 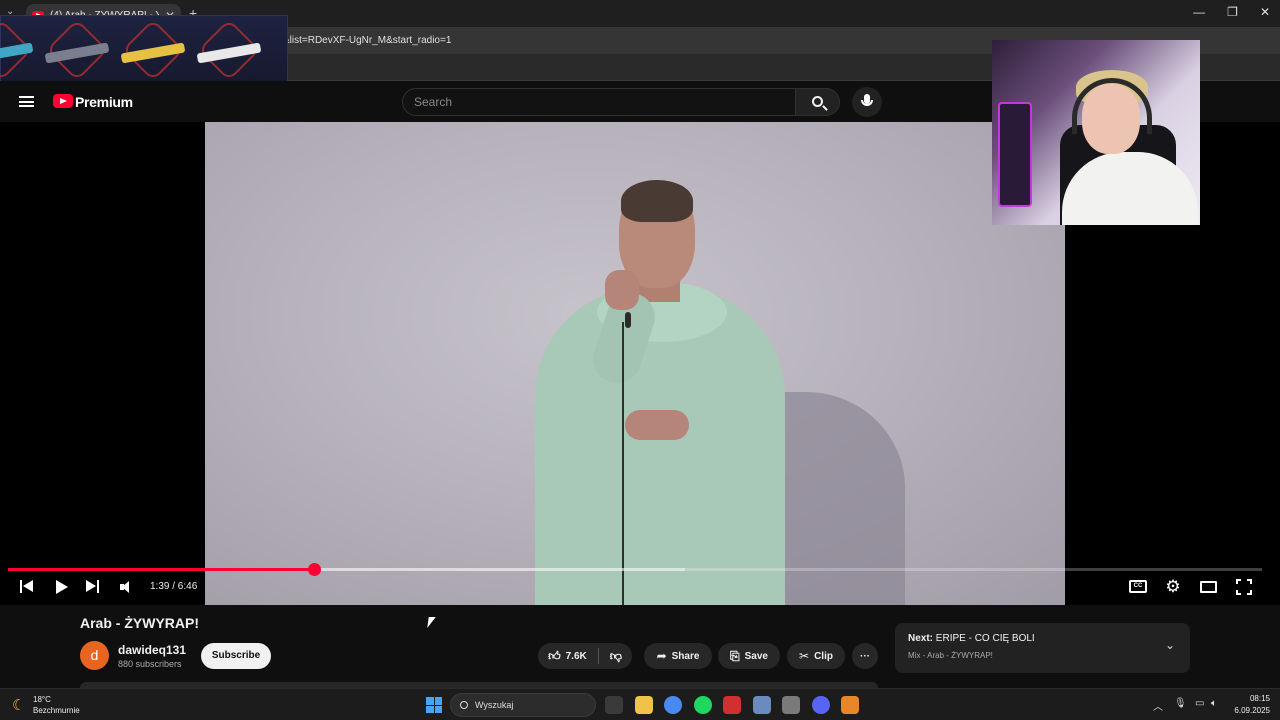 I want to click on streamer-webcam, so click(x=1096, y=132).